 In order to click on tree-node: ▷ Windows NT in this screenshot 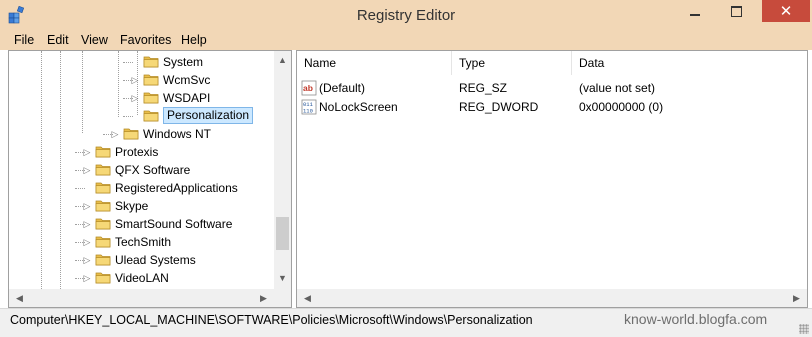, I will do `click(141, 134)`.